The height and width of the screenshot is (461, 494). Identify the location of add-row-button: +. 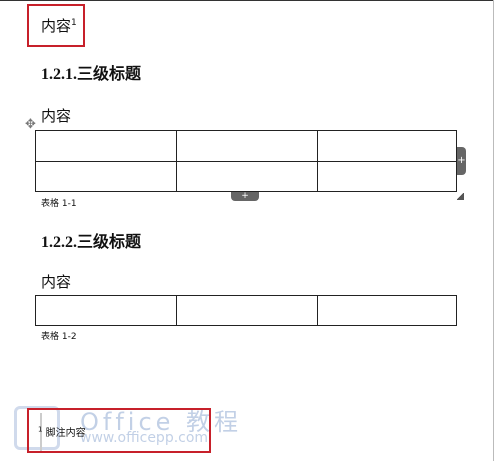
(245, 196).